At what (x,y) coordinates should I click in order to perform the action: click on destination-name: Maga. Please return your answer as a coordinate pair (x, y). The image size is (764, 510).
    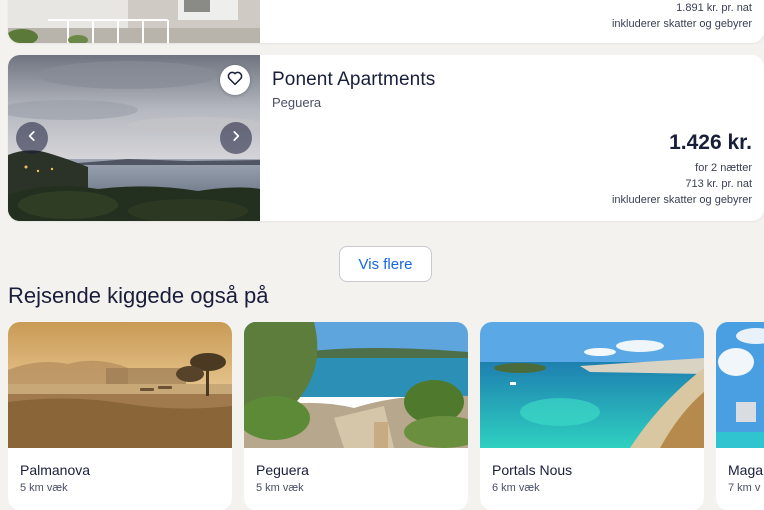
    Looking at the image, I should click on (746, 470).